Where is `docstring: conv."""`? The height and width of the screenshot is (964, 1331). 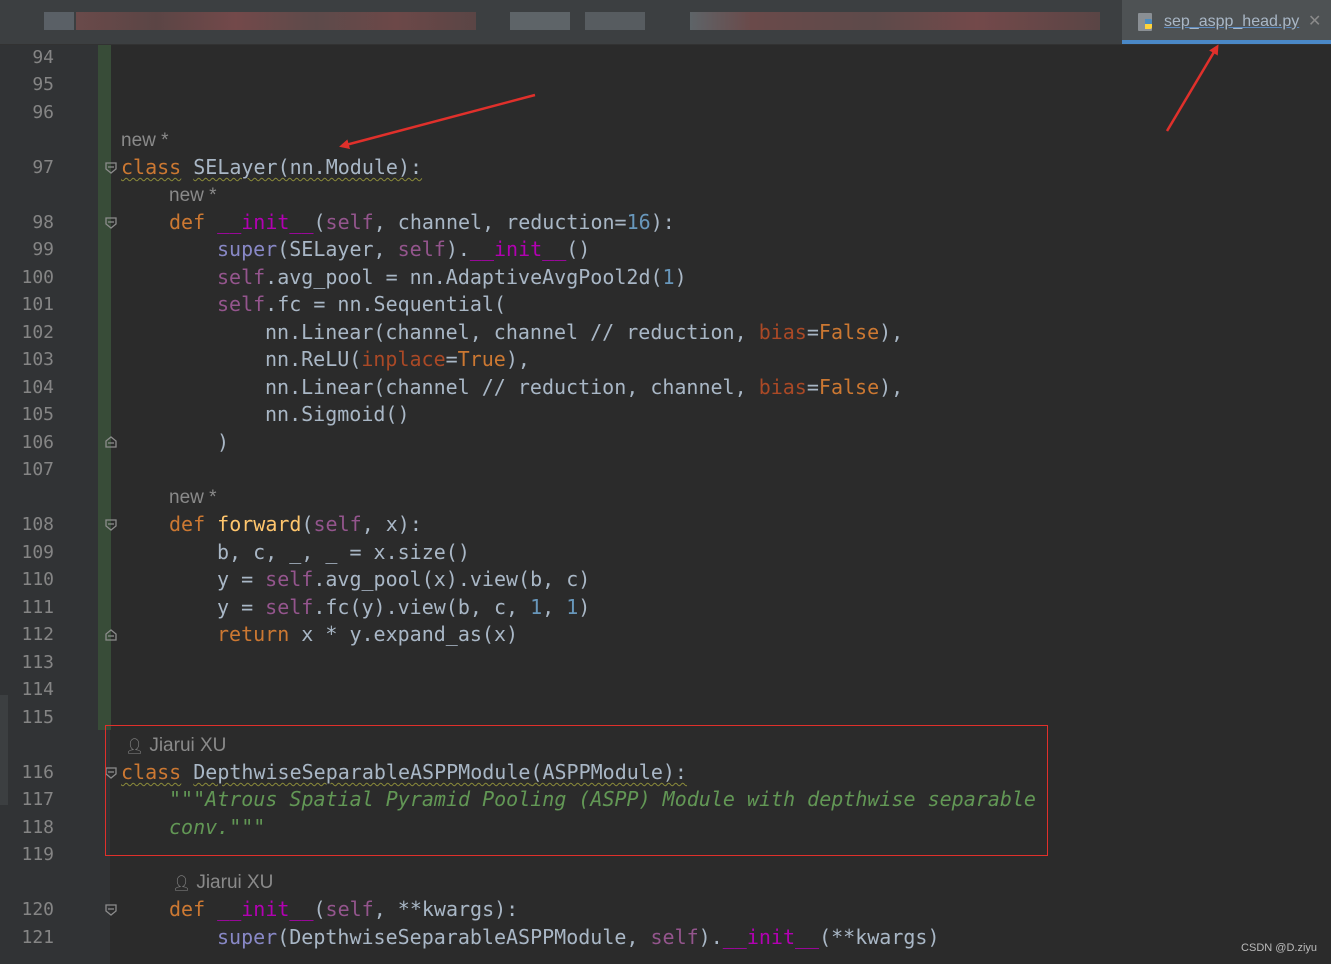
docstring: conv.""" is located at coordinates (217, 827).